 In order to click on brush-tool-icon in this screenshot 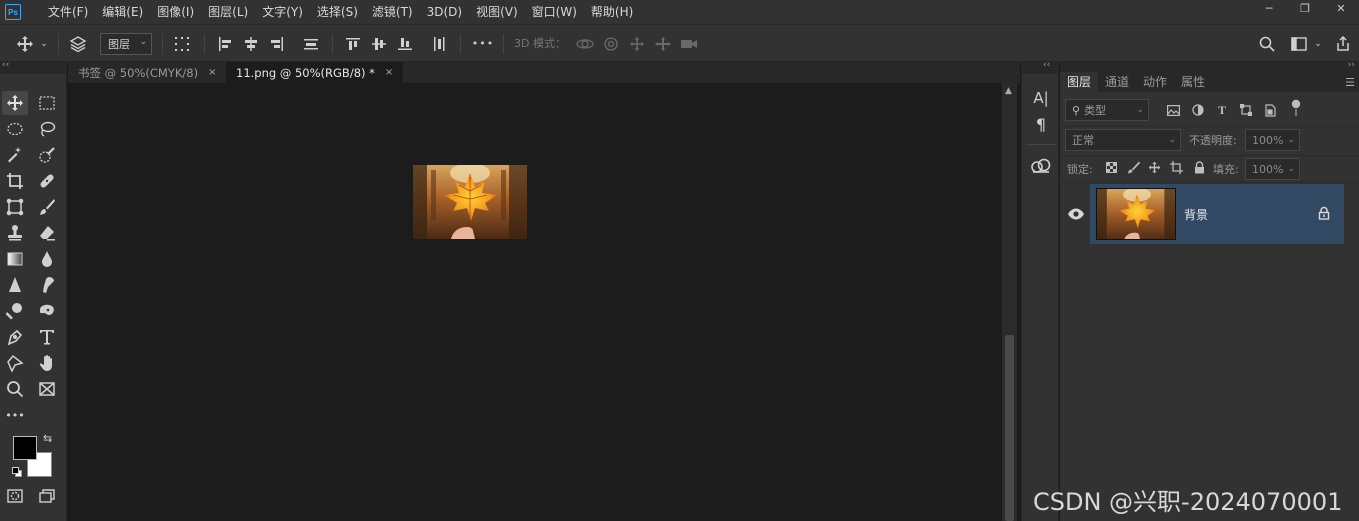, I will do `click(47, 207)`.